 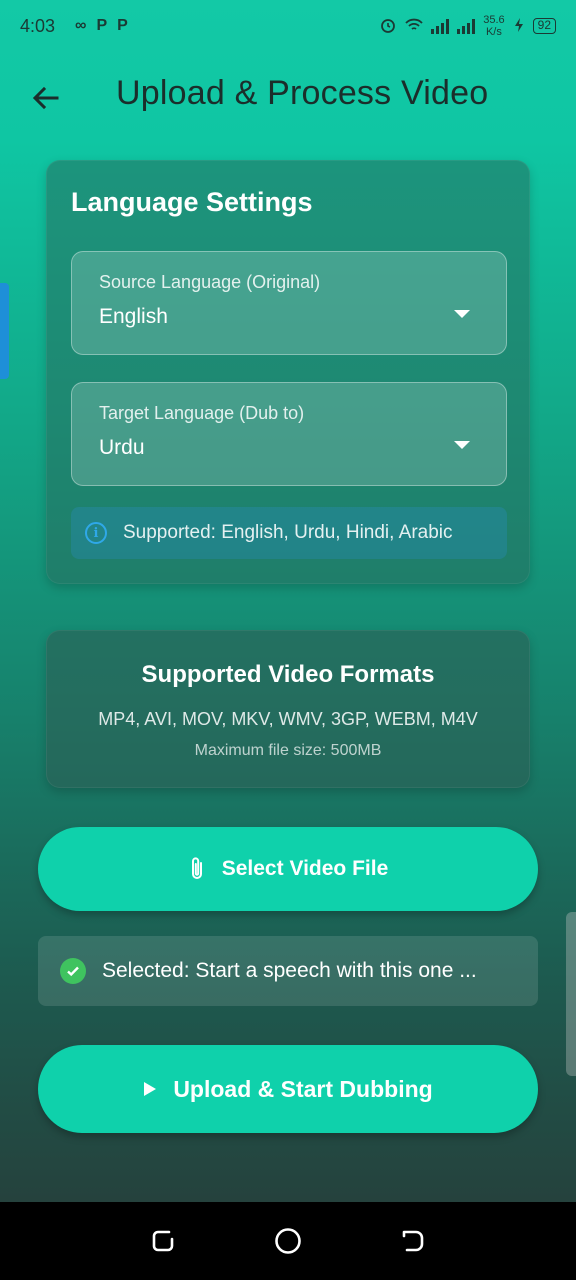 What do you see at coordinates (289, 303) in the screenshot?
I see `source-language-dropdown: Source Language (Original) English` at bounding box center [289, 303].